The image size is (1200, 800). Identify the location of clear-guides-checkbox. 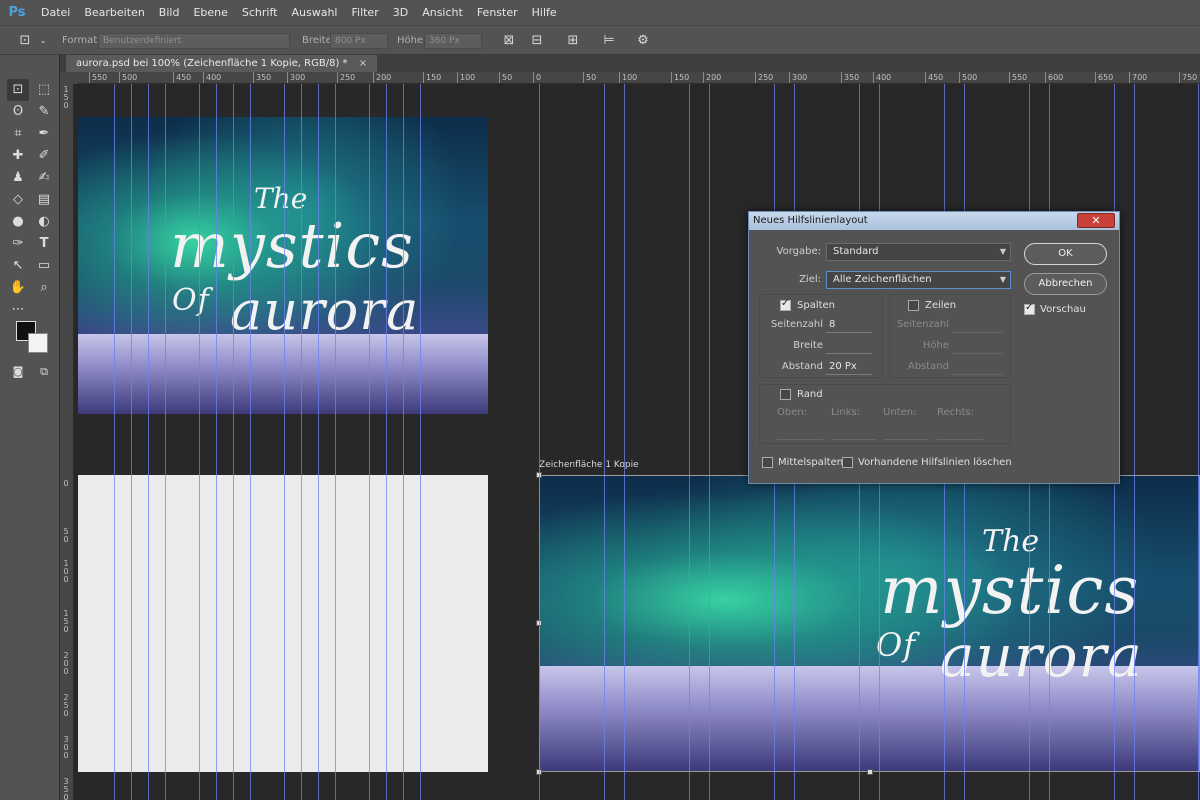
(847, 462).